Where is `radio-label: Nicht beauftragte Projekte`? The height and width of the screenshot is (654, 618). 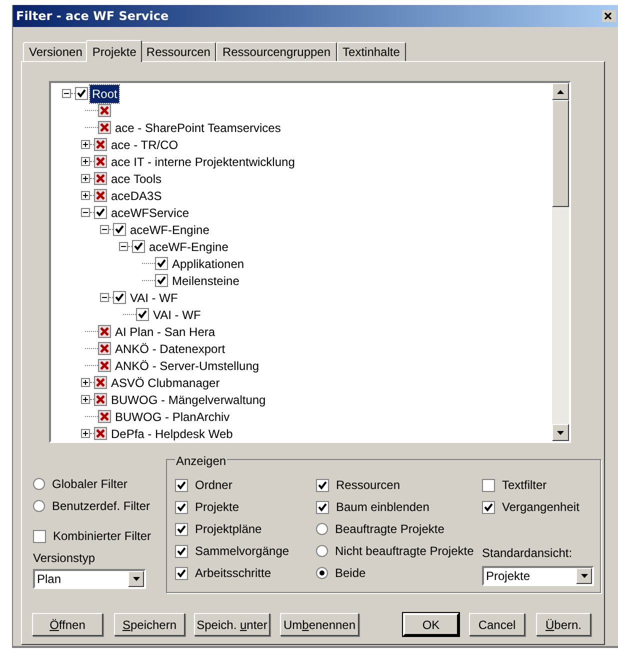
radio-label: Nicht beauftragte Projekte is located at coordinates (404, 551).